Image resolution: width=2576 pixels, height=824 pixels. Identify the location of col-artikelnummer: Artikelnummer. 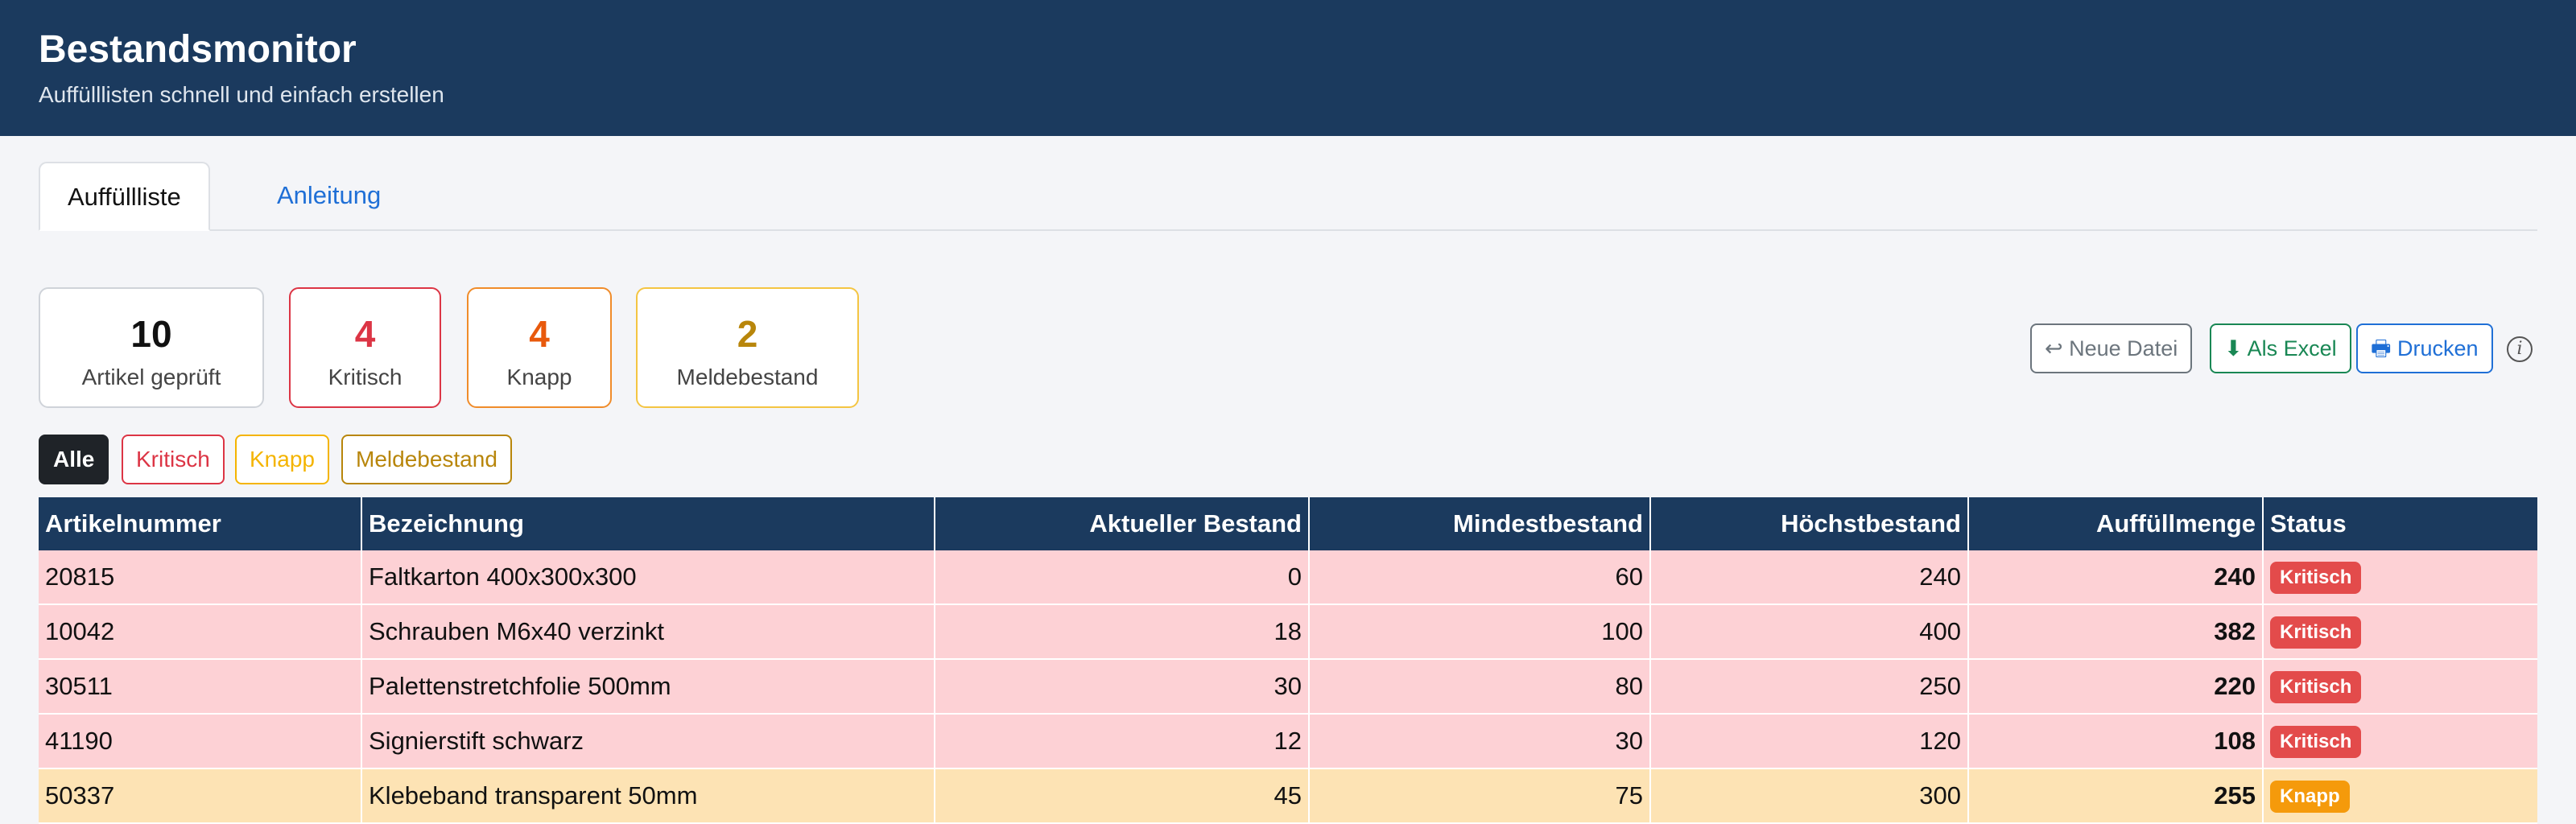
(200, 523).